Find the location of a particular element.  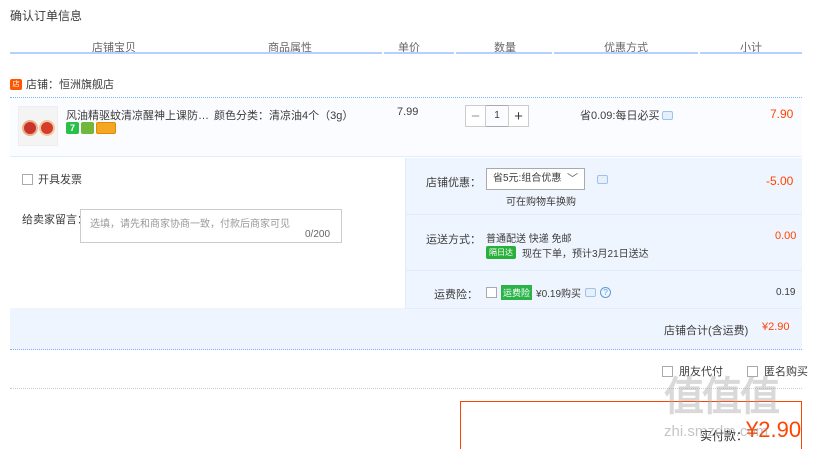

quantity-decrease-button: − is located at coordinates (475, 116).